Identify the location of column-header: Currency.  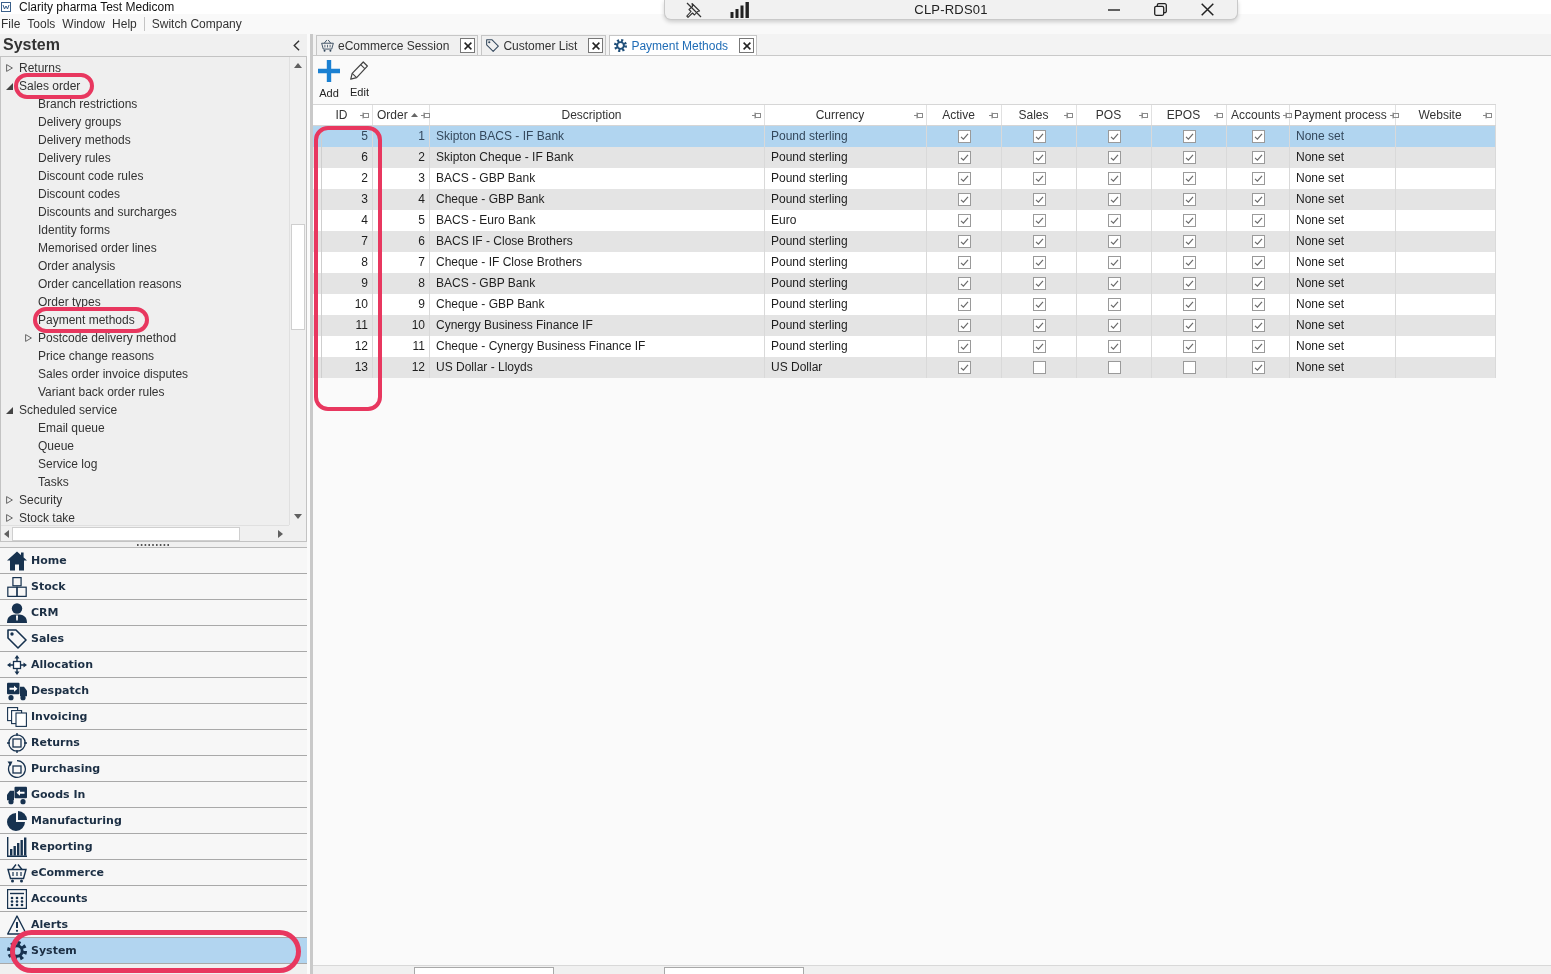
(846, 115).